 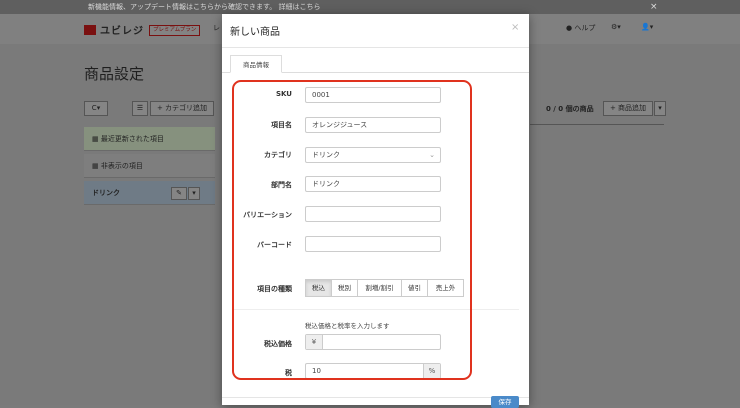 I want to click on pencil-icon: ✎, so click(x=179, y=193).